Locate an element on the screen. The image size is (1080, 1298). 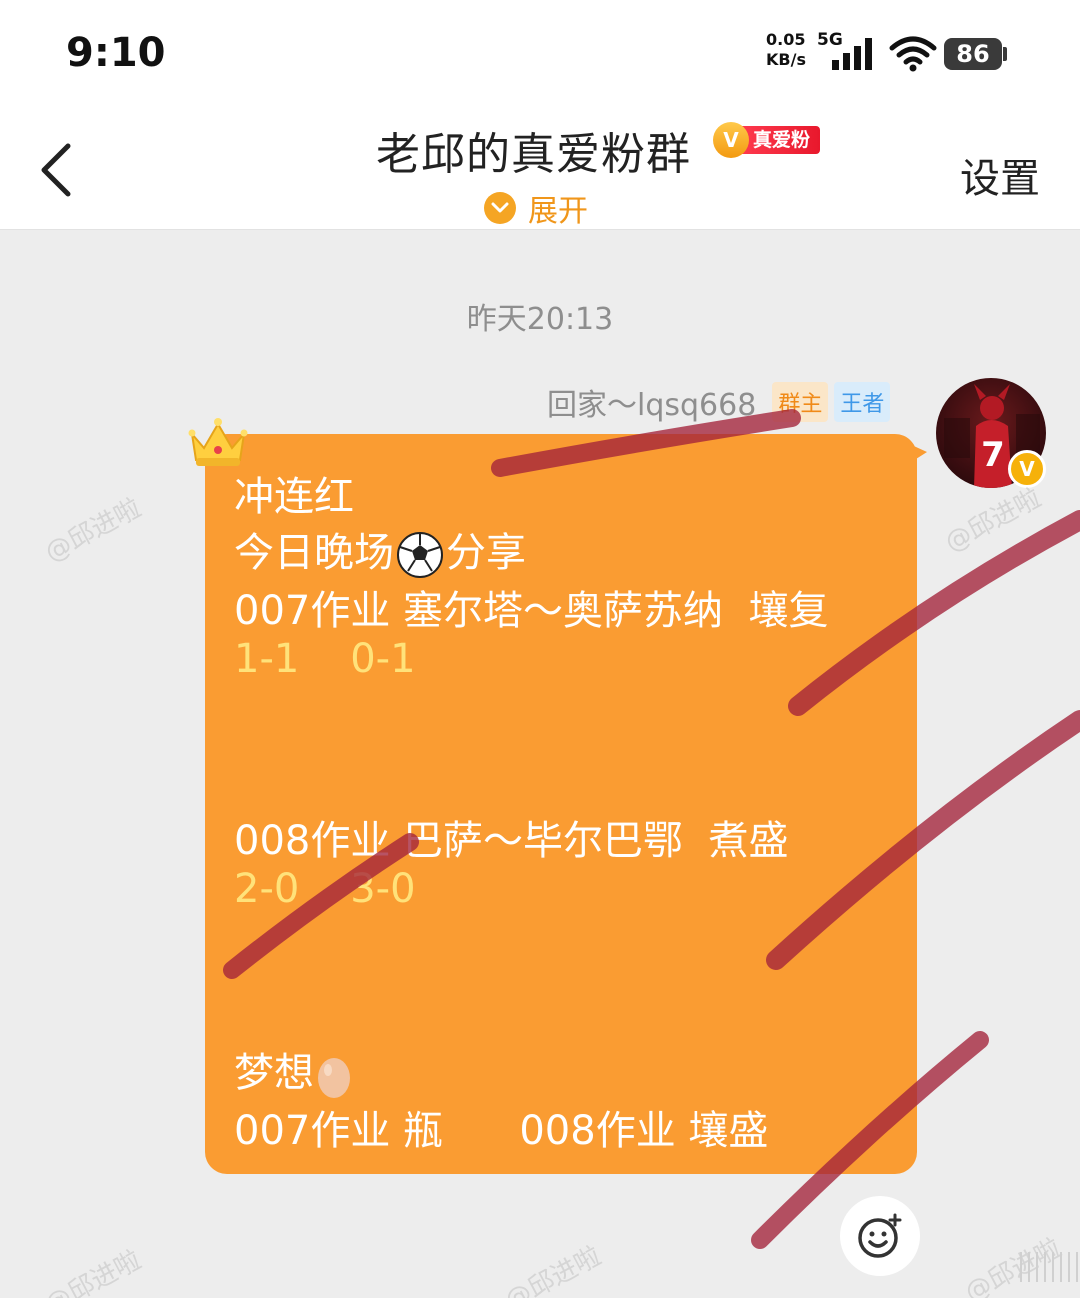
crown-icon is located at coordinates (218, 442).